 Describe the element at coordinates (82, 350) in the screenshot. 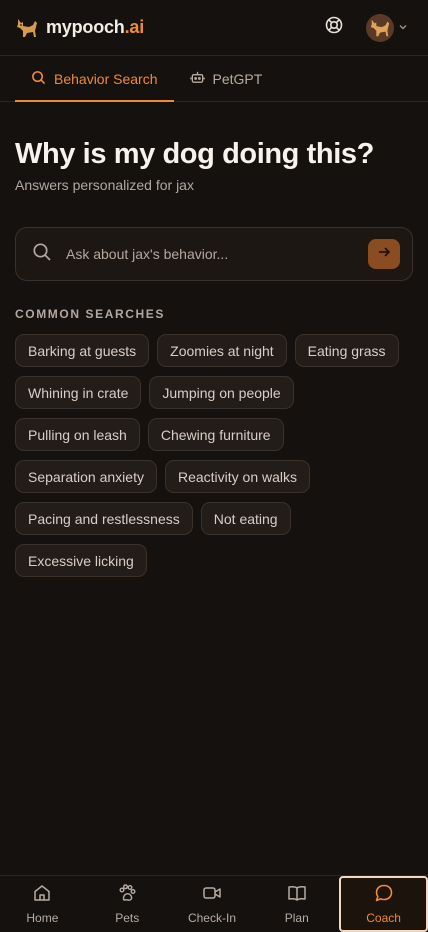

I see `search-chip: Barking at guests` at that location.